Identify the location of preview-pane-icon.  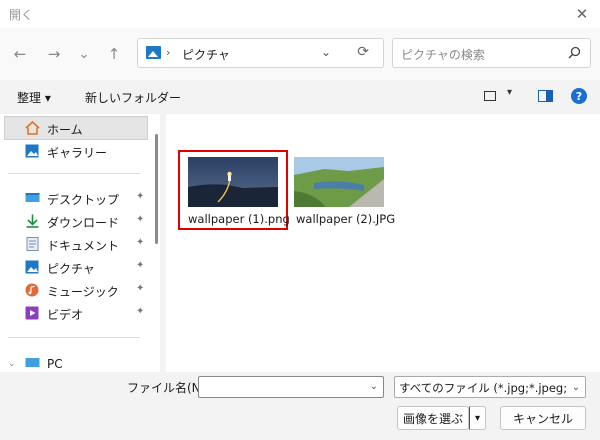
(545, 96).